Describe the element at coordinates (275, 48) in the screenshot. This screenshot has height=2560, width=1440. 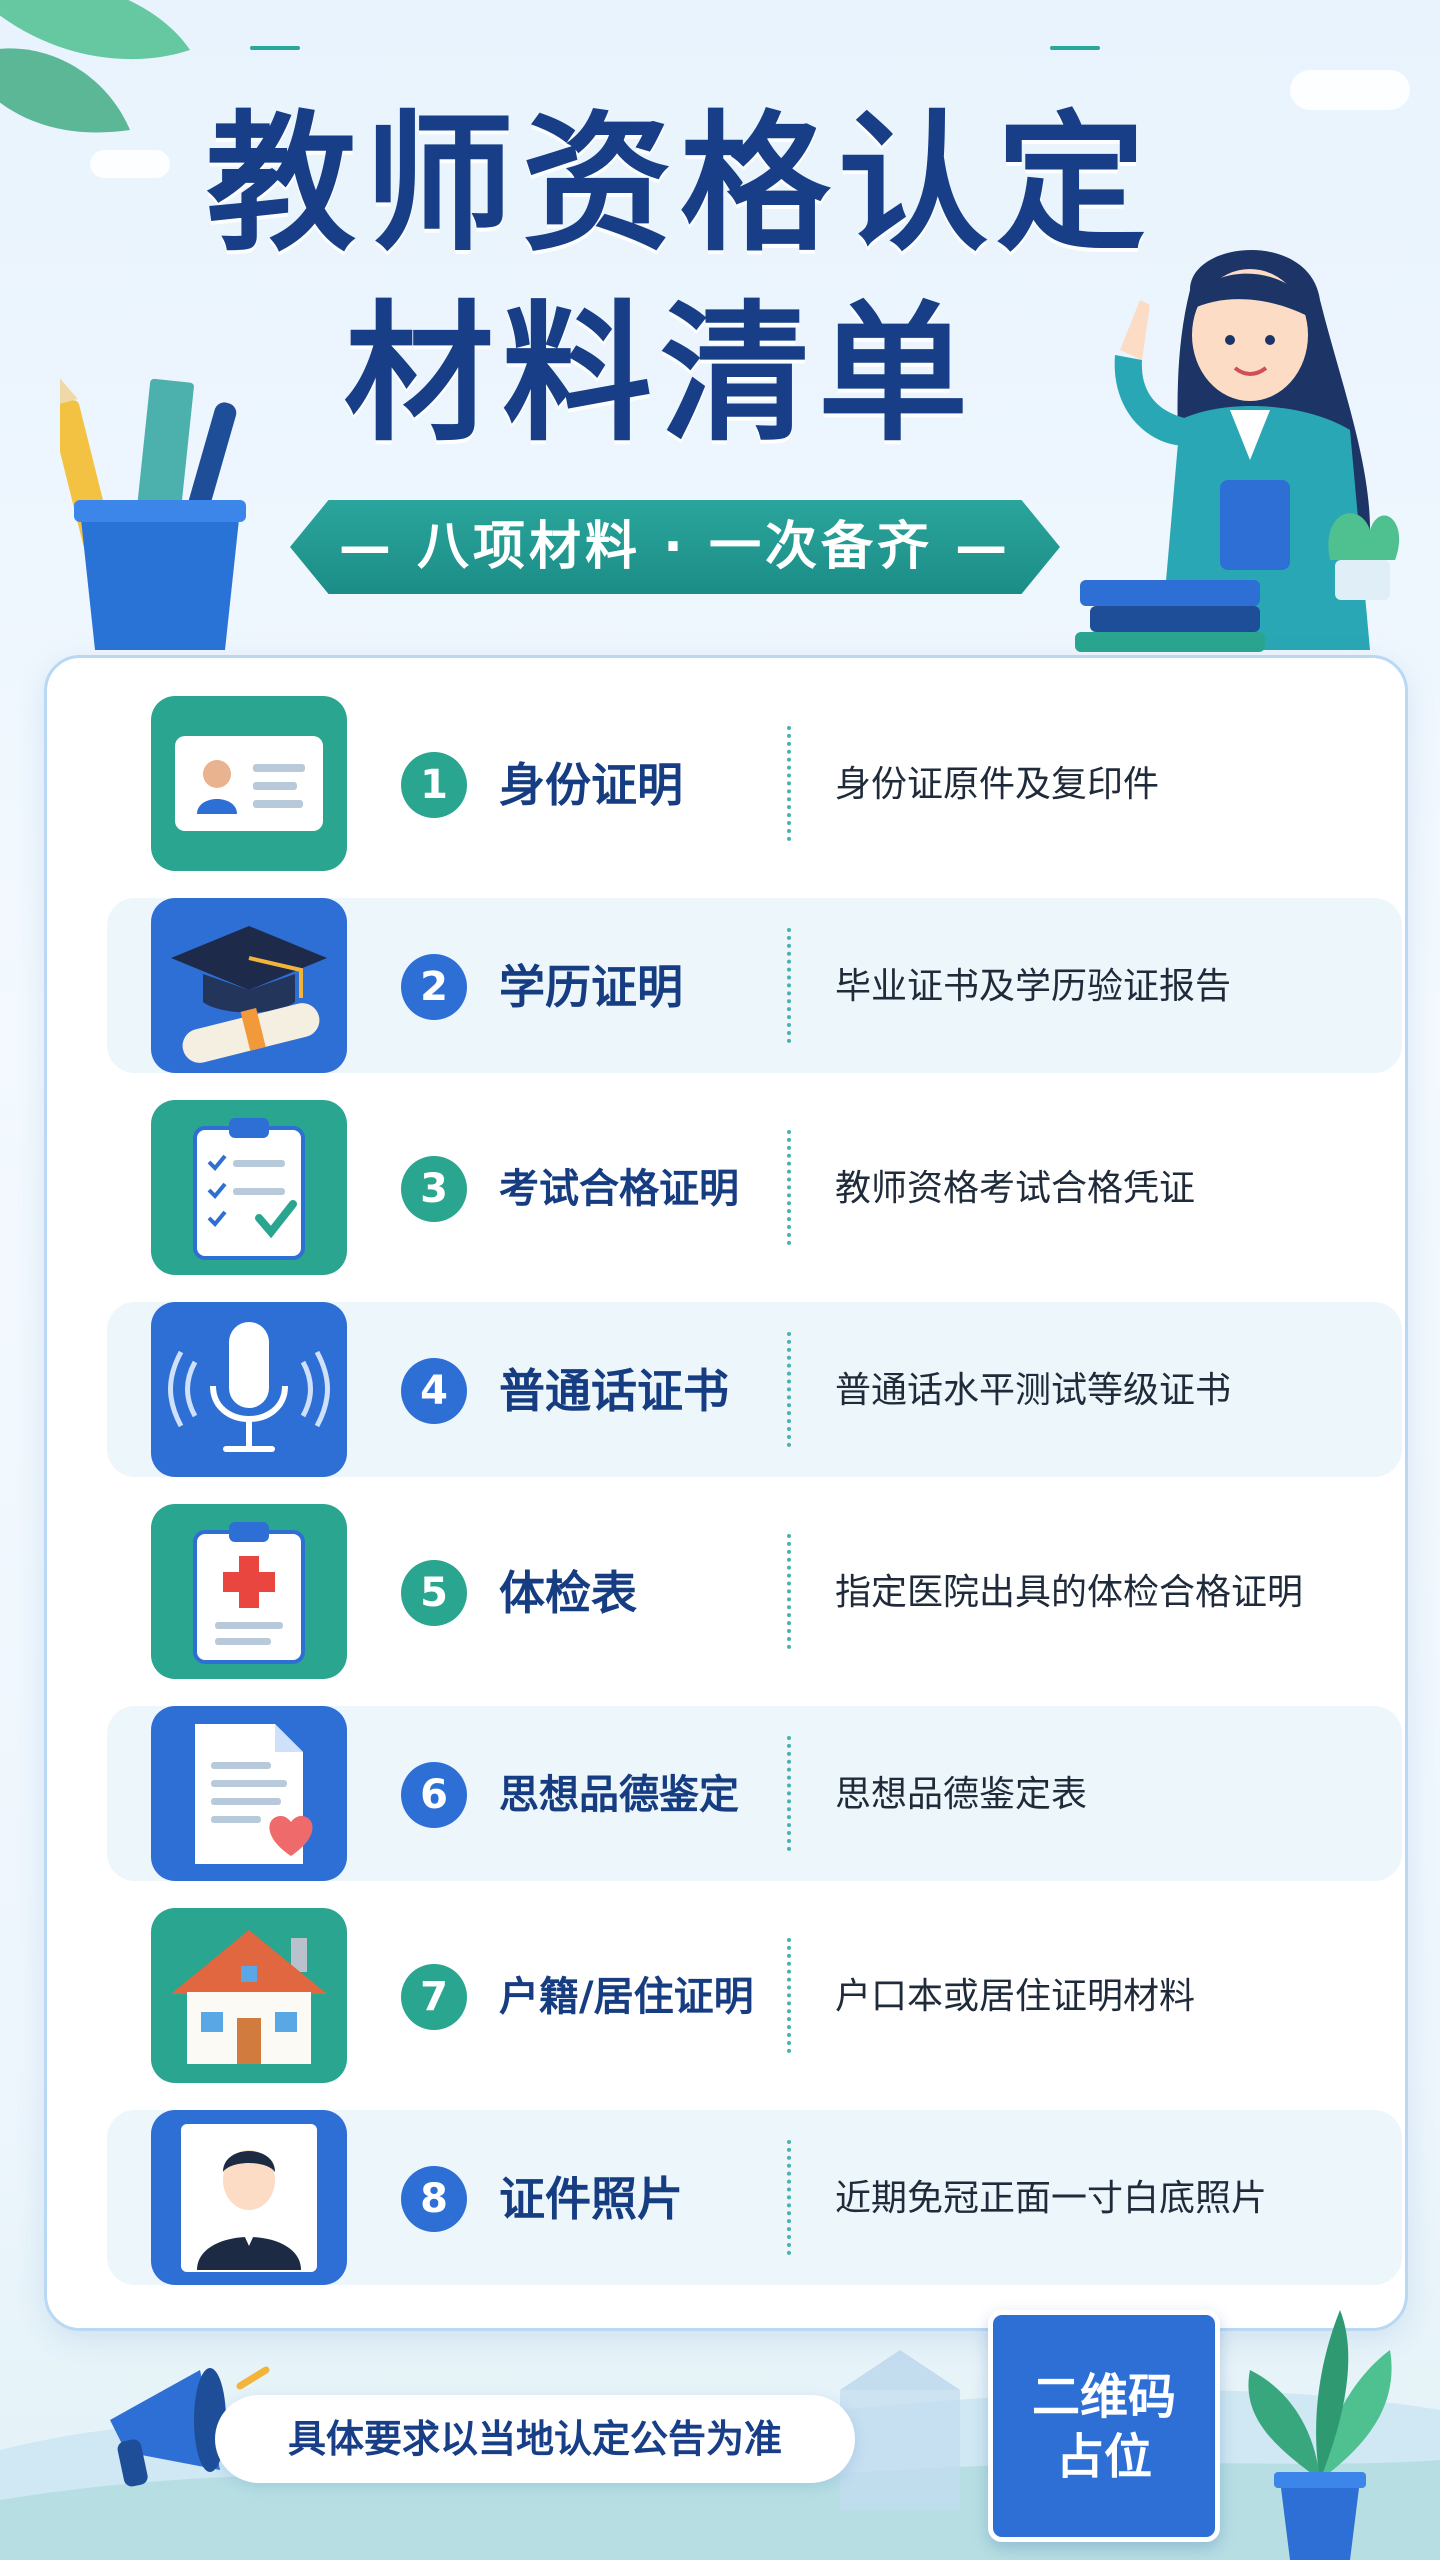
I see `ribbon-left-line` at that location.